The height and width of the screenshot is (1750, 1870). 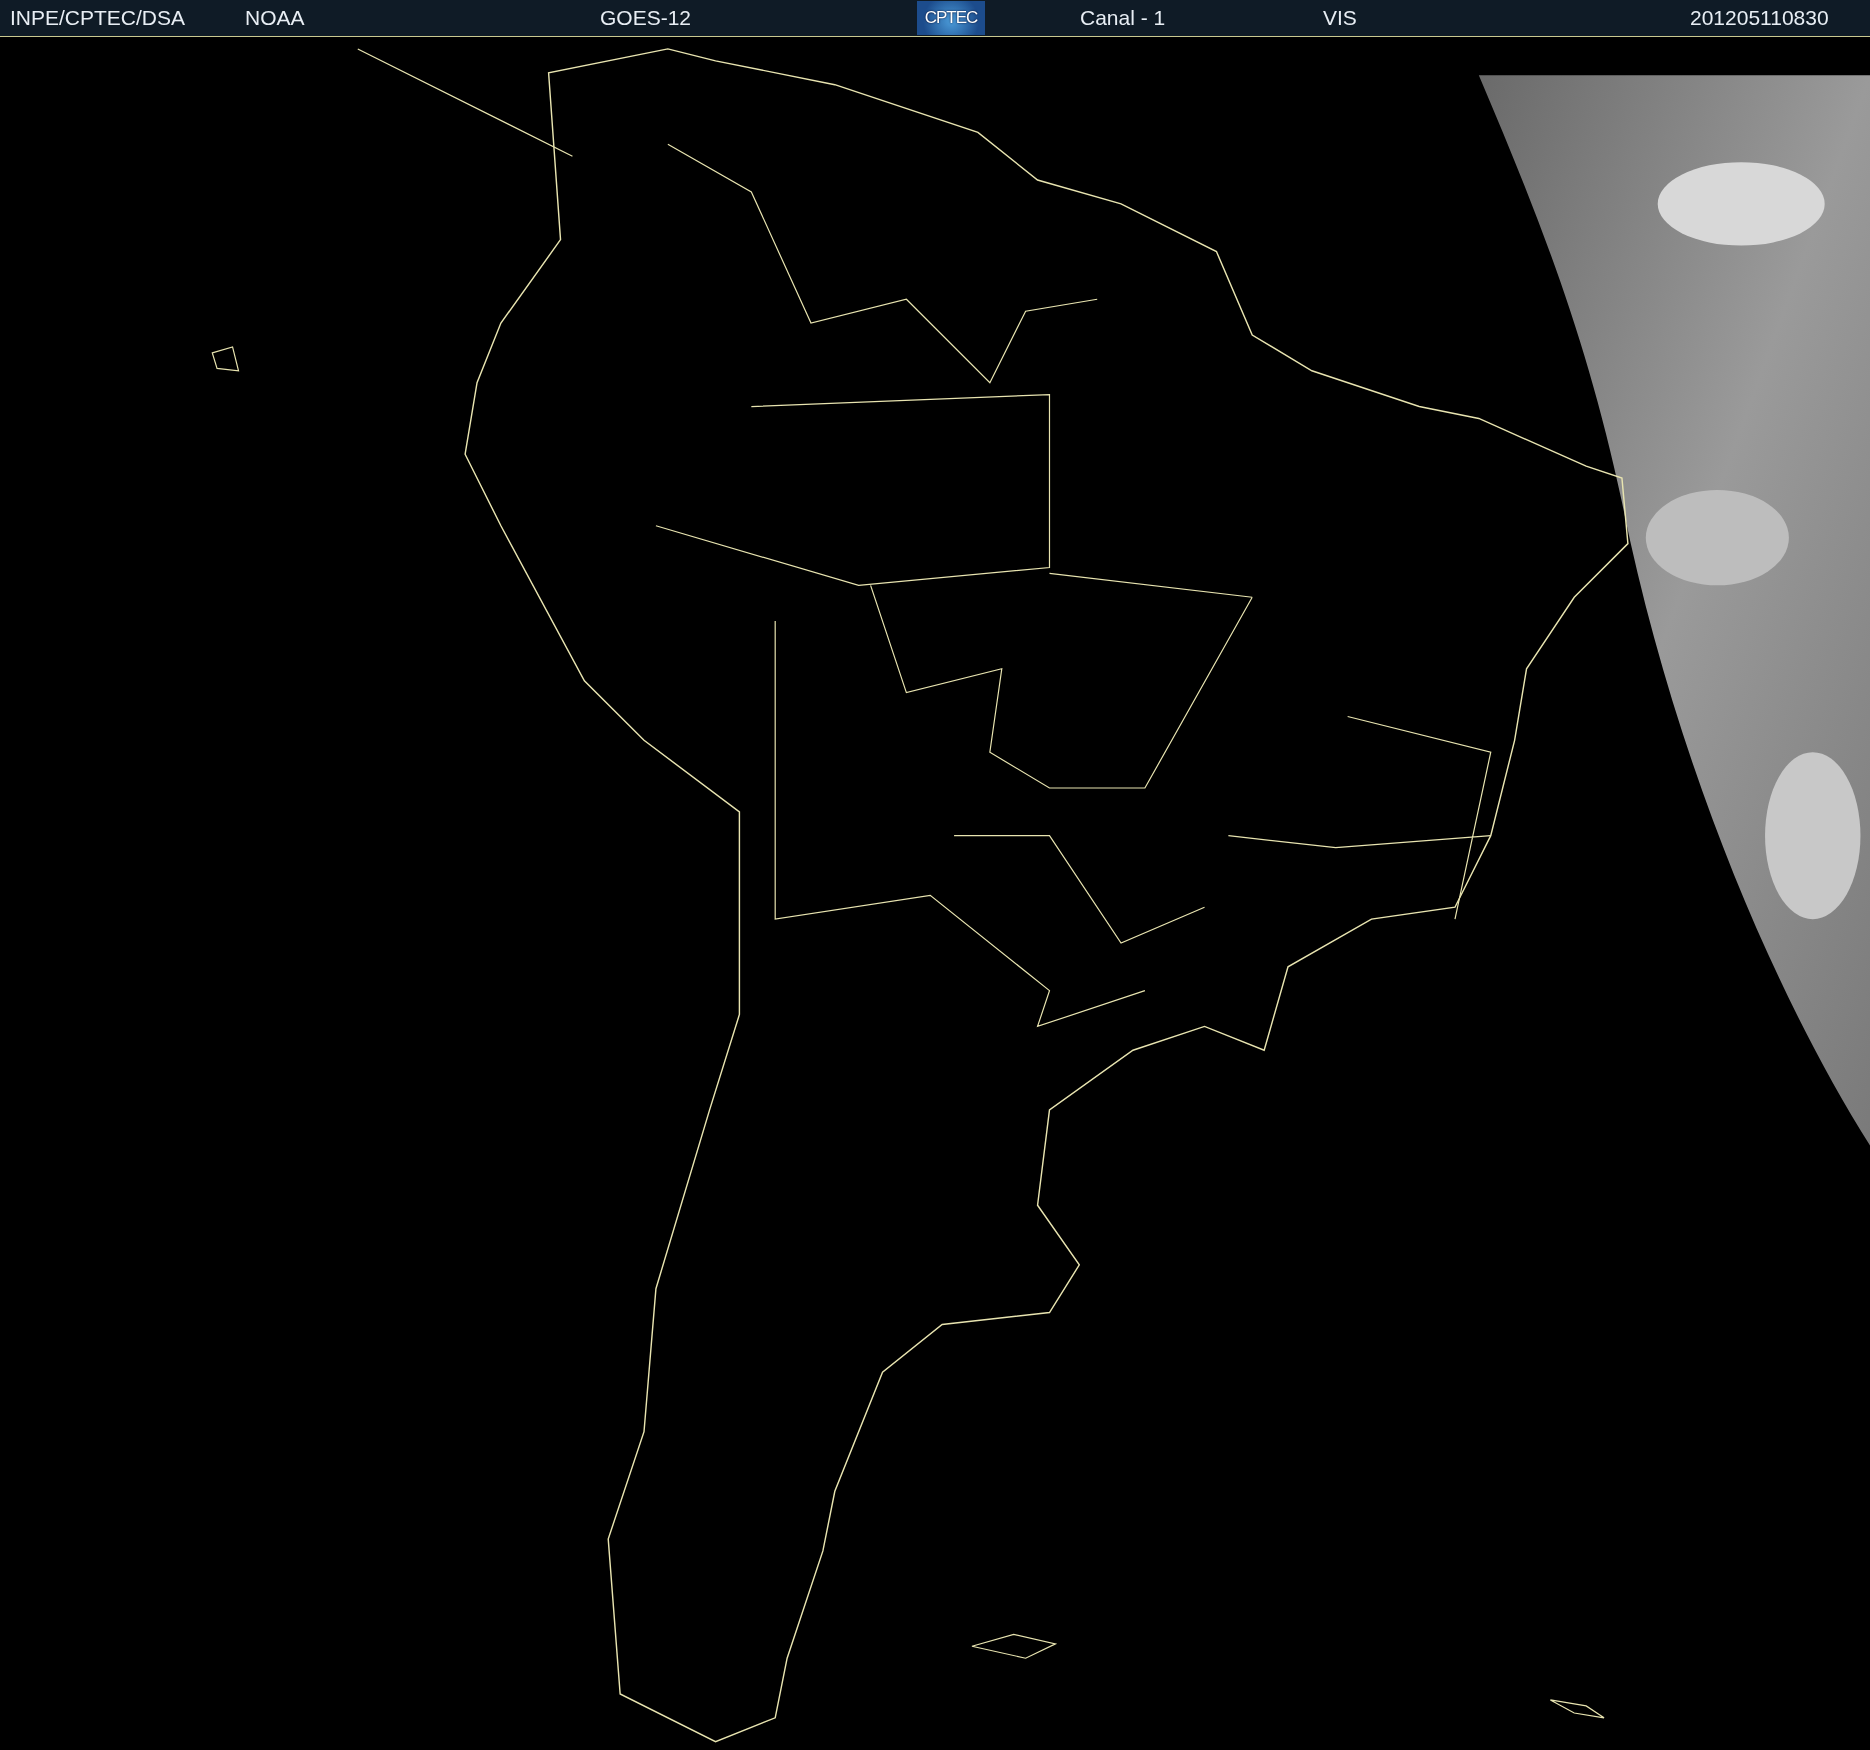 I want to click on agency-label: NOAA, so click(x=275, y=18).